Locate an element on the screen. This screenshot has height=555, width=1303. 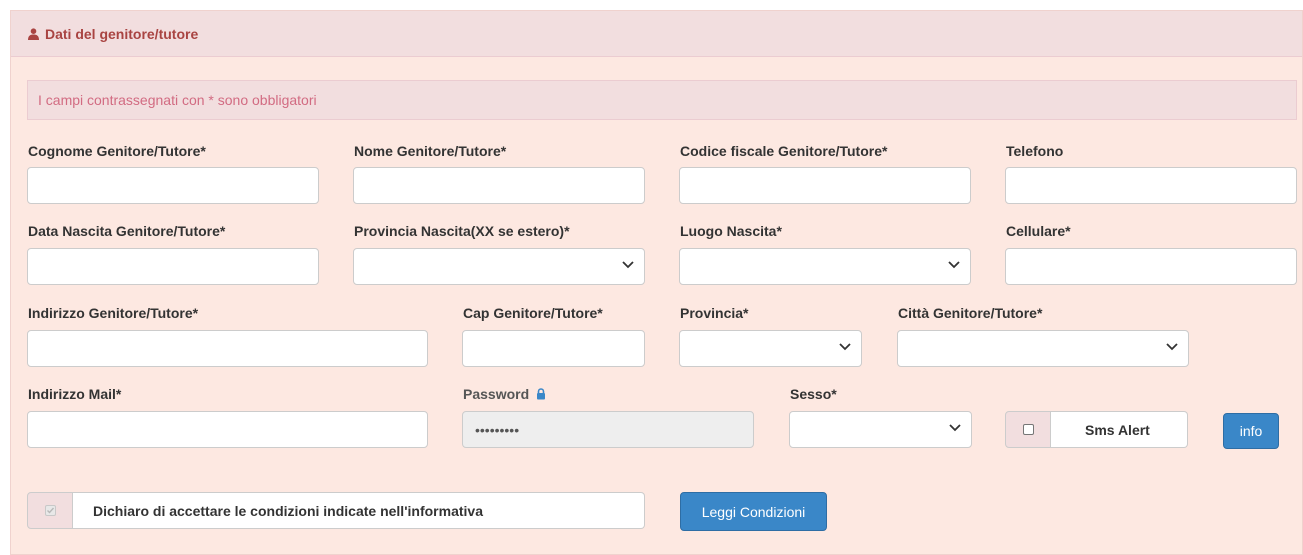
sms-alert-checkbox is located at coordinates (1028, 429).